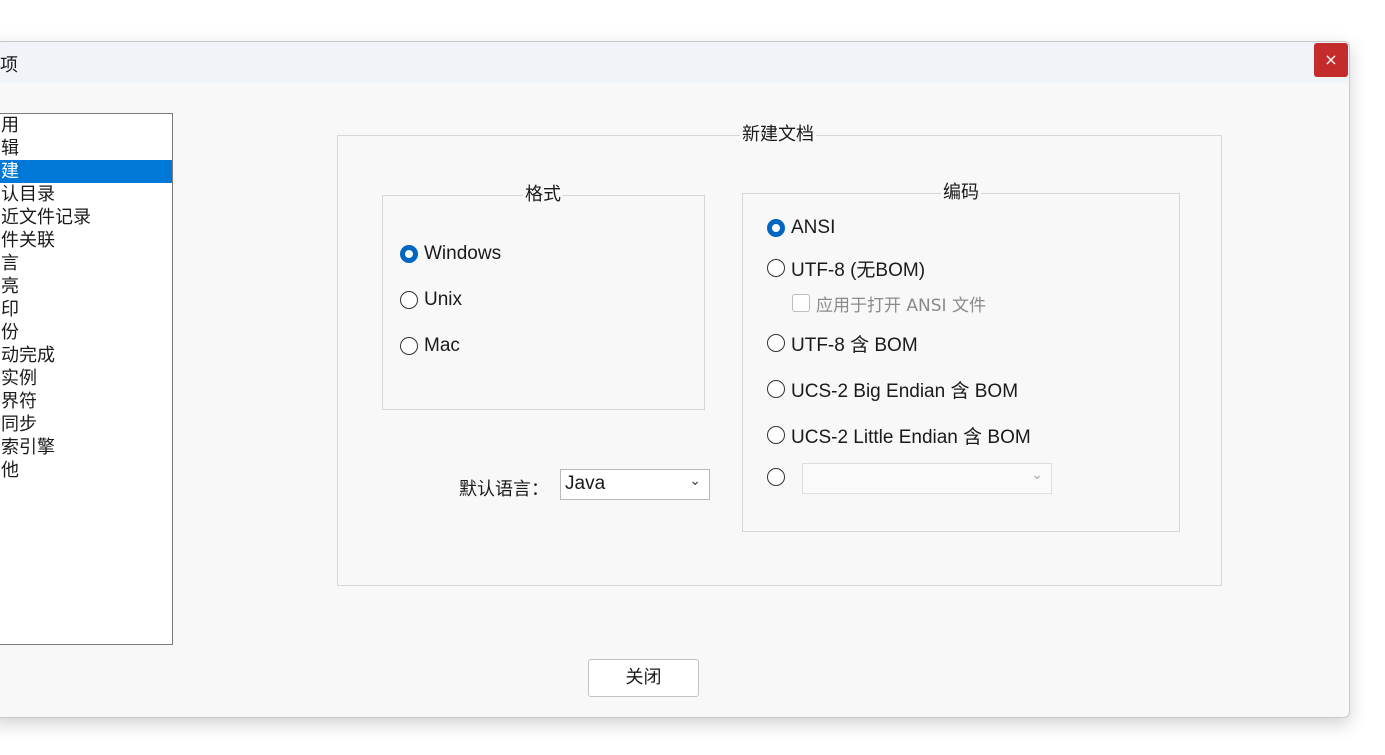 The width and height of the screenshot is (1385, 755). Describe the element at coordinates (504, 489) in the screenshot. I see `default-language-label: 默认语言：` at that location.